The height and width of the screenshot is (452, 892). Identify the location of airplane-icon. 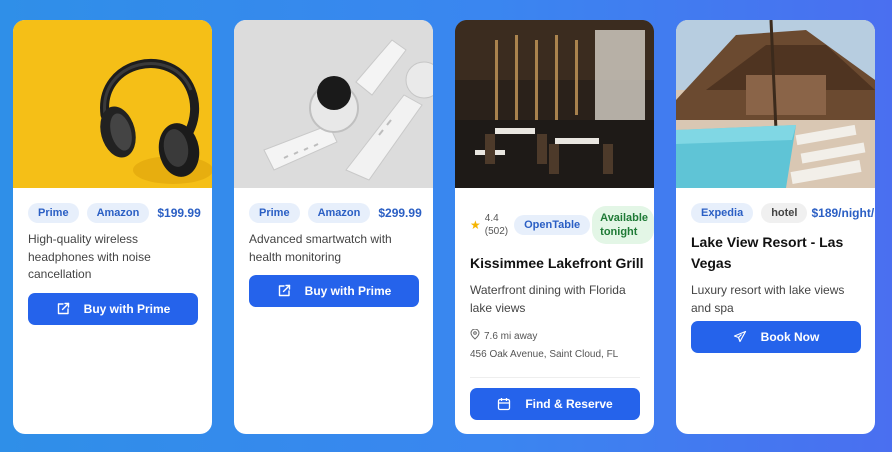
(740, 337).